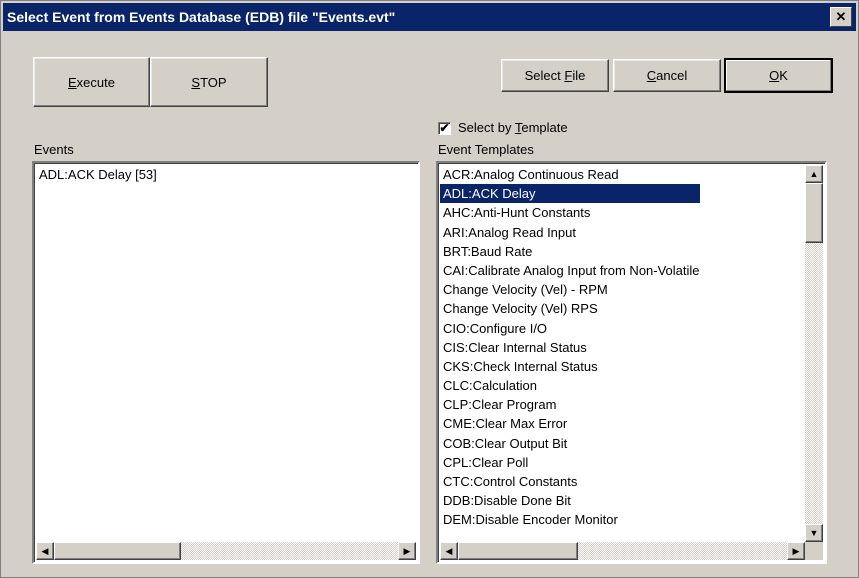  I want to click on events-horizontal-scrollbar: ◀ ▶, so click(226, 551).